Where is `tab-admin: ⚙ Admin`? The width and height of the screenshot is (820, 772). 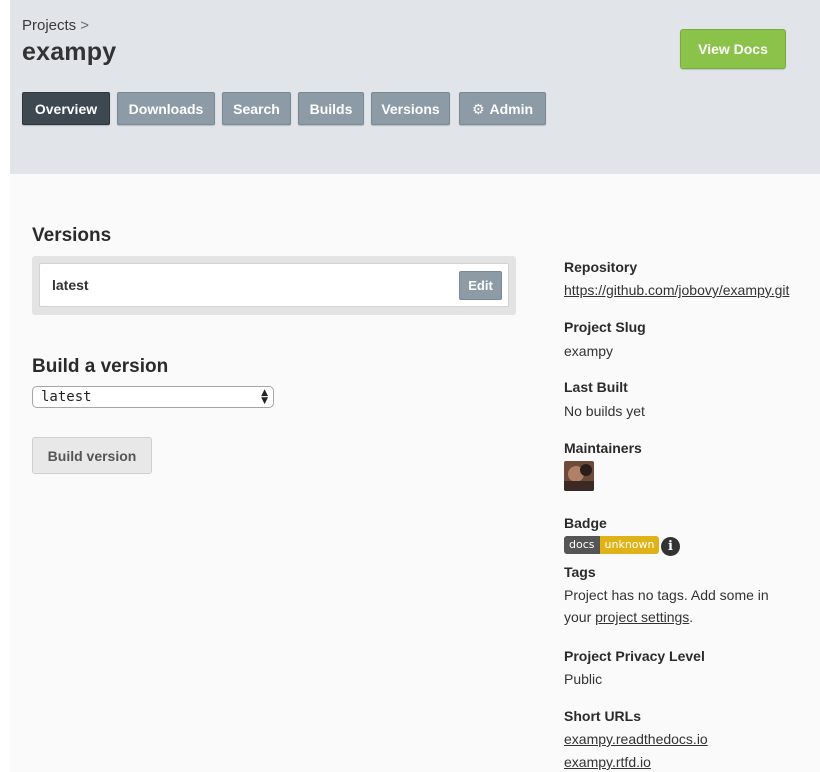 tab-admin: ⚙ Admin is located at coordinates (502, 108).